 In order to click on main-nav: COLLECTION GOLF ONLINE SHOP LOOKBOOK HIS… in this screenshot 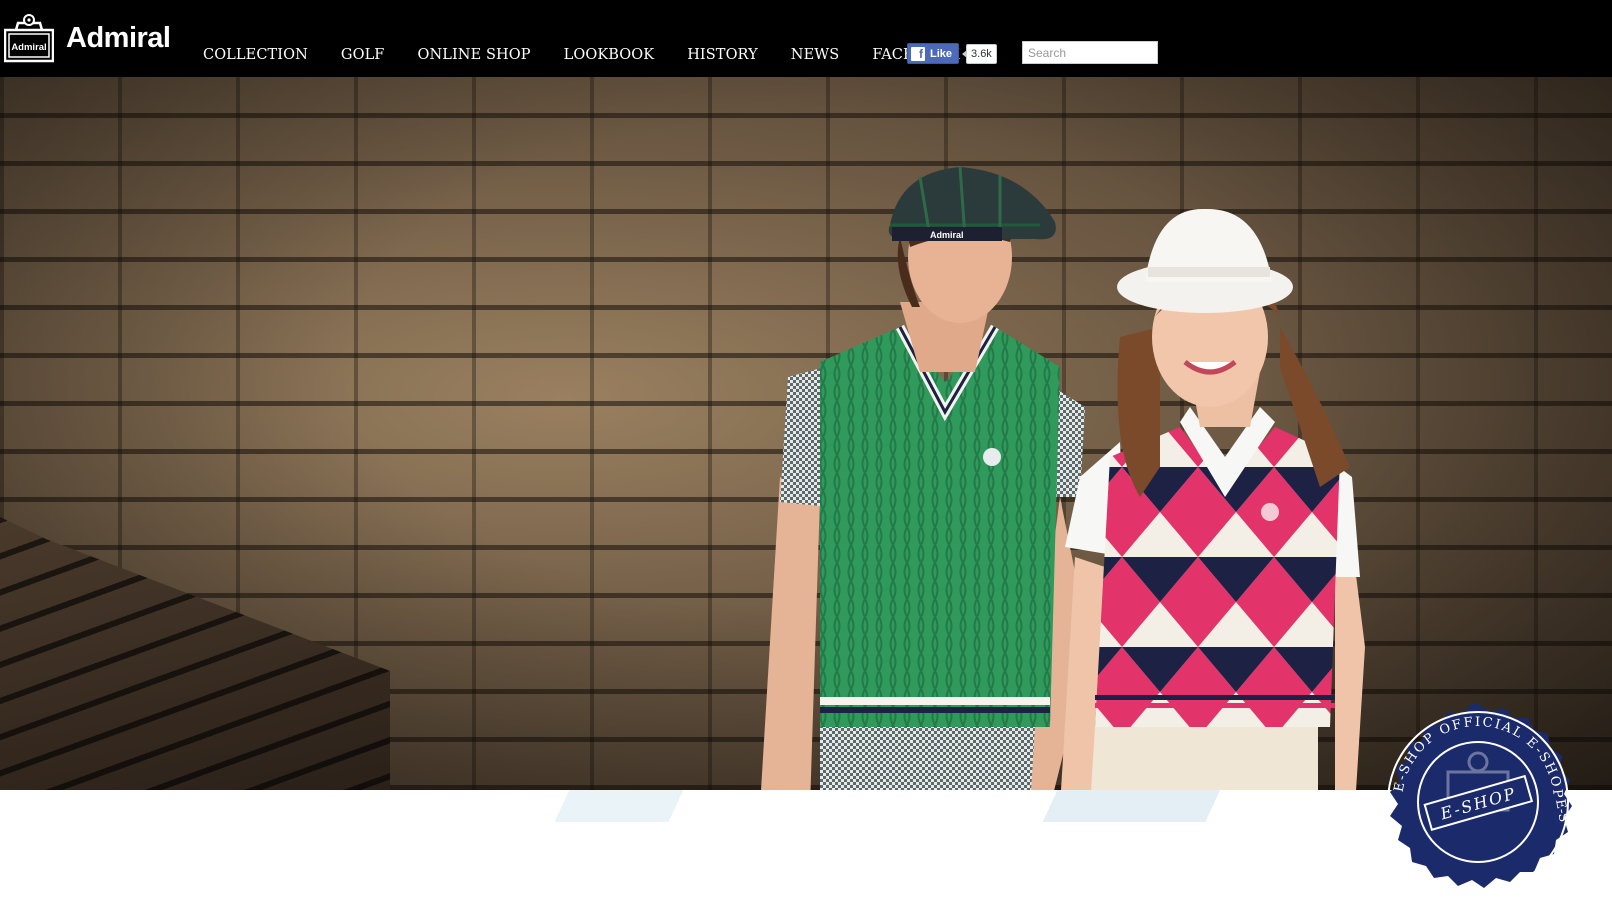, I will do `click(581, 55)`.